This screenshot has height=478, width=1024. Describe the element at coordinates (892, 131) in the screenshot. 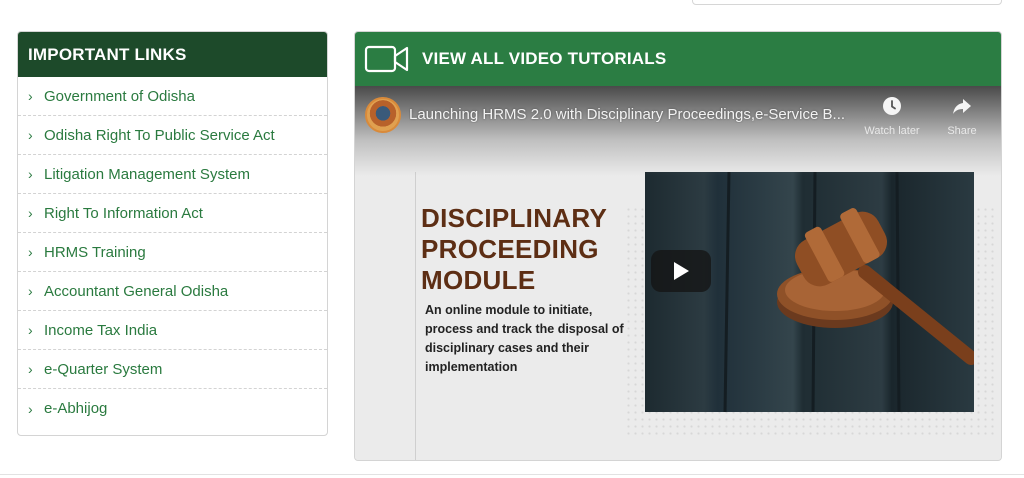

I see `watch-later-label: Watch later` at that location.